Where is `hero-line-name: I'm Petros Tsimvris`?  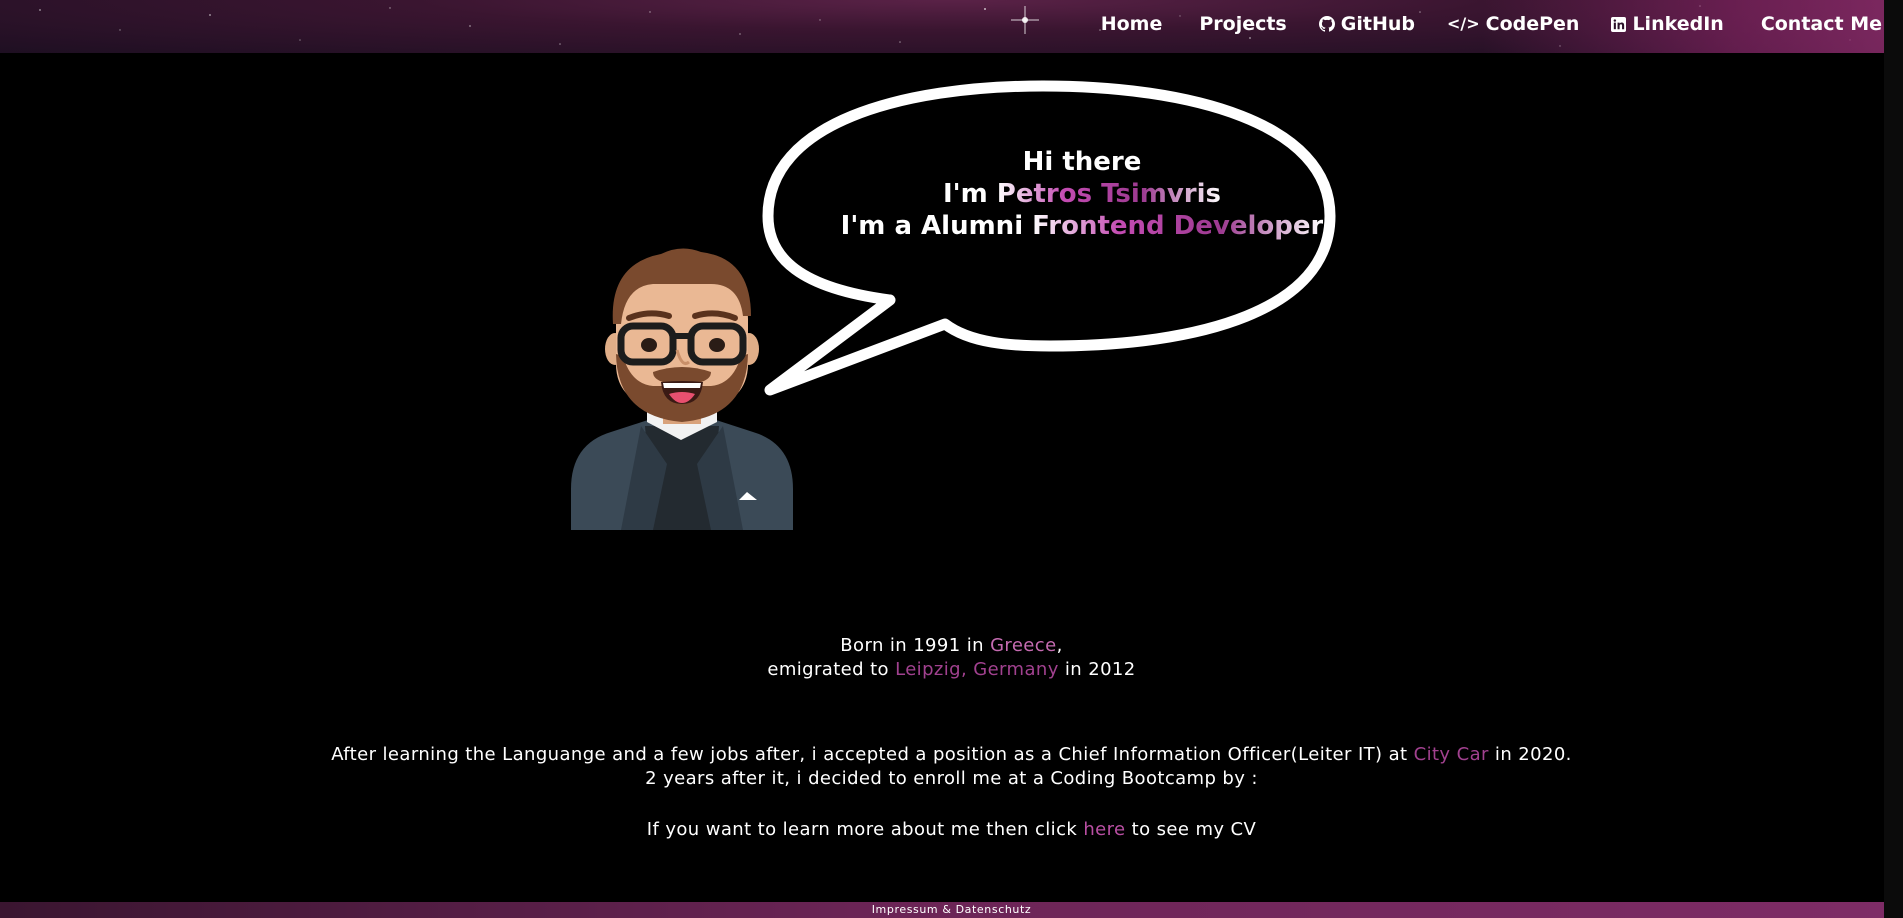
hero-line-name: I'm Petros Tsimvris is located at coordinates (1082, 194).